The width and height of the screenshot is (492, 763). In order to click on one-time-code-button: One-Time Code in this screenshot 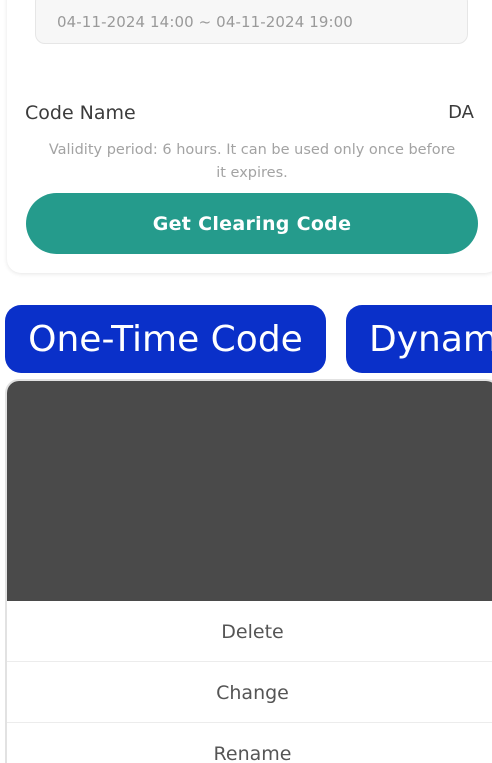, I will do `click(165, 339)`.